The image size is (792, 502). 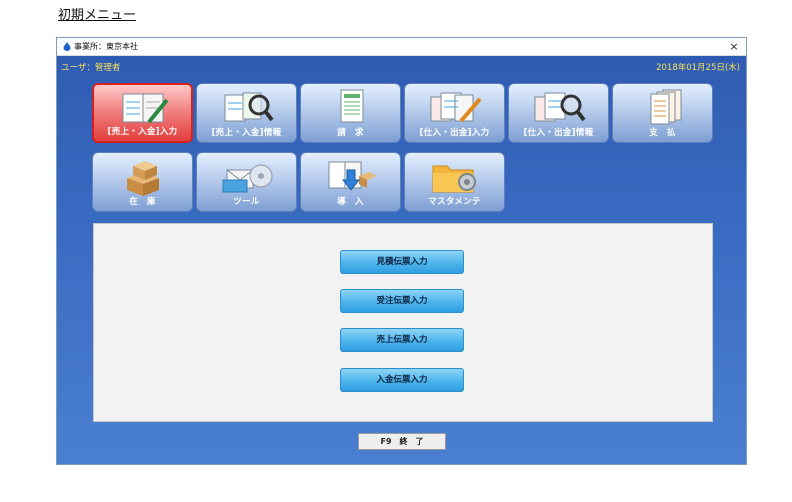 What do you see at coordinates (454, 202) in the screenshot?
I see `tile-label: マスタメンテ` at bounding box center [454, 202].